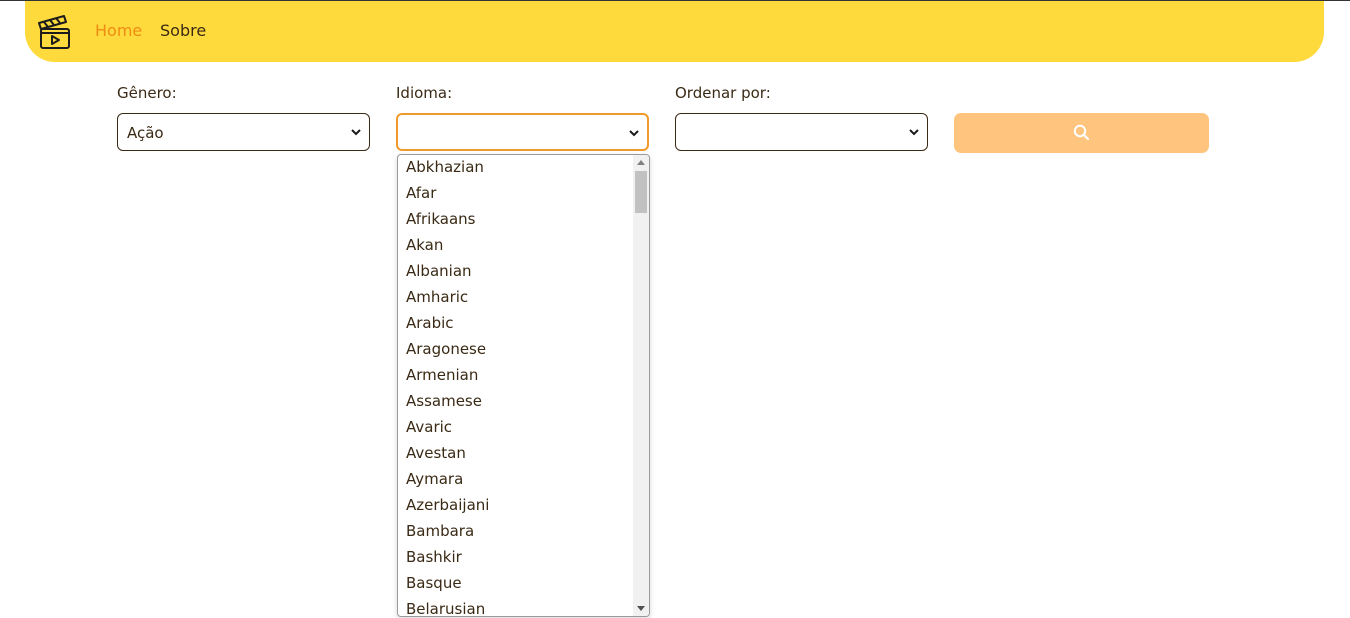  What do you see at coordinates (516, 272) in the screenshot?
I see `language-option: Albanian` at bounding box center [516, 272].